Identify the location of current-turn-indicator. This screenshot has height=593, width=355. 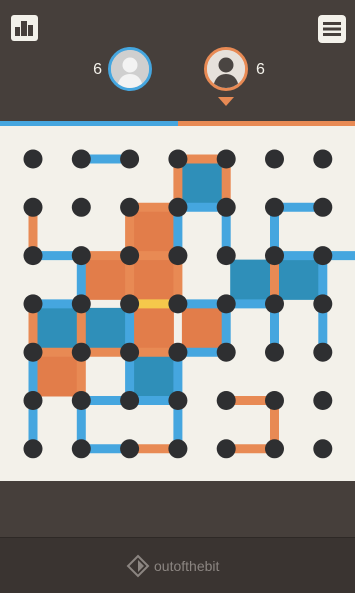
(226, 101).